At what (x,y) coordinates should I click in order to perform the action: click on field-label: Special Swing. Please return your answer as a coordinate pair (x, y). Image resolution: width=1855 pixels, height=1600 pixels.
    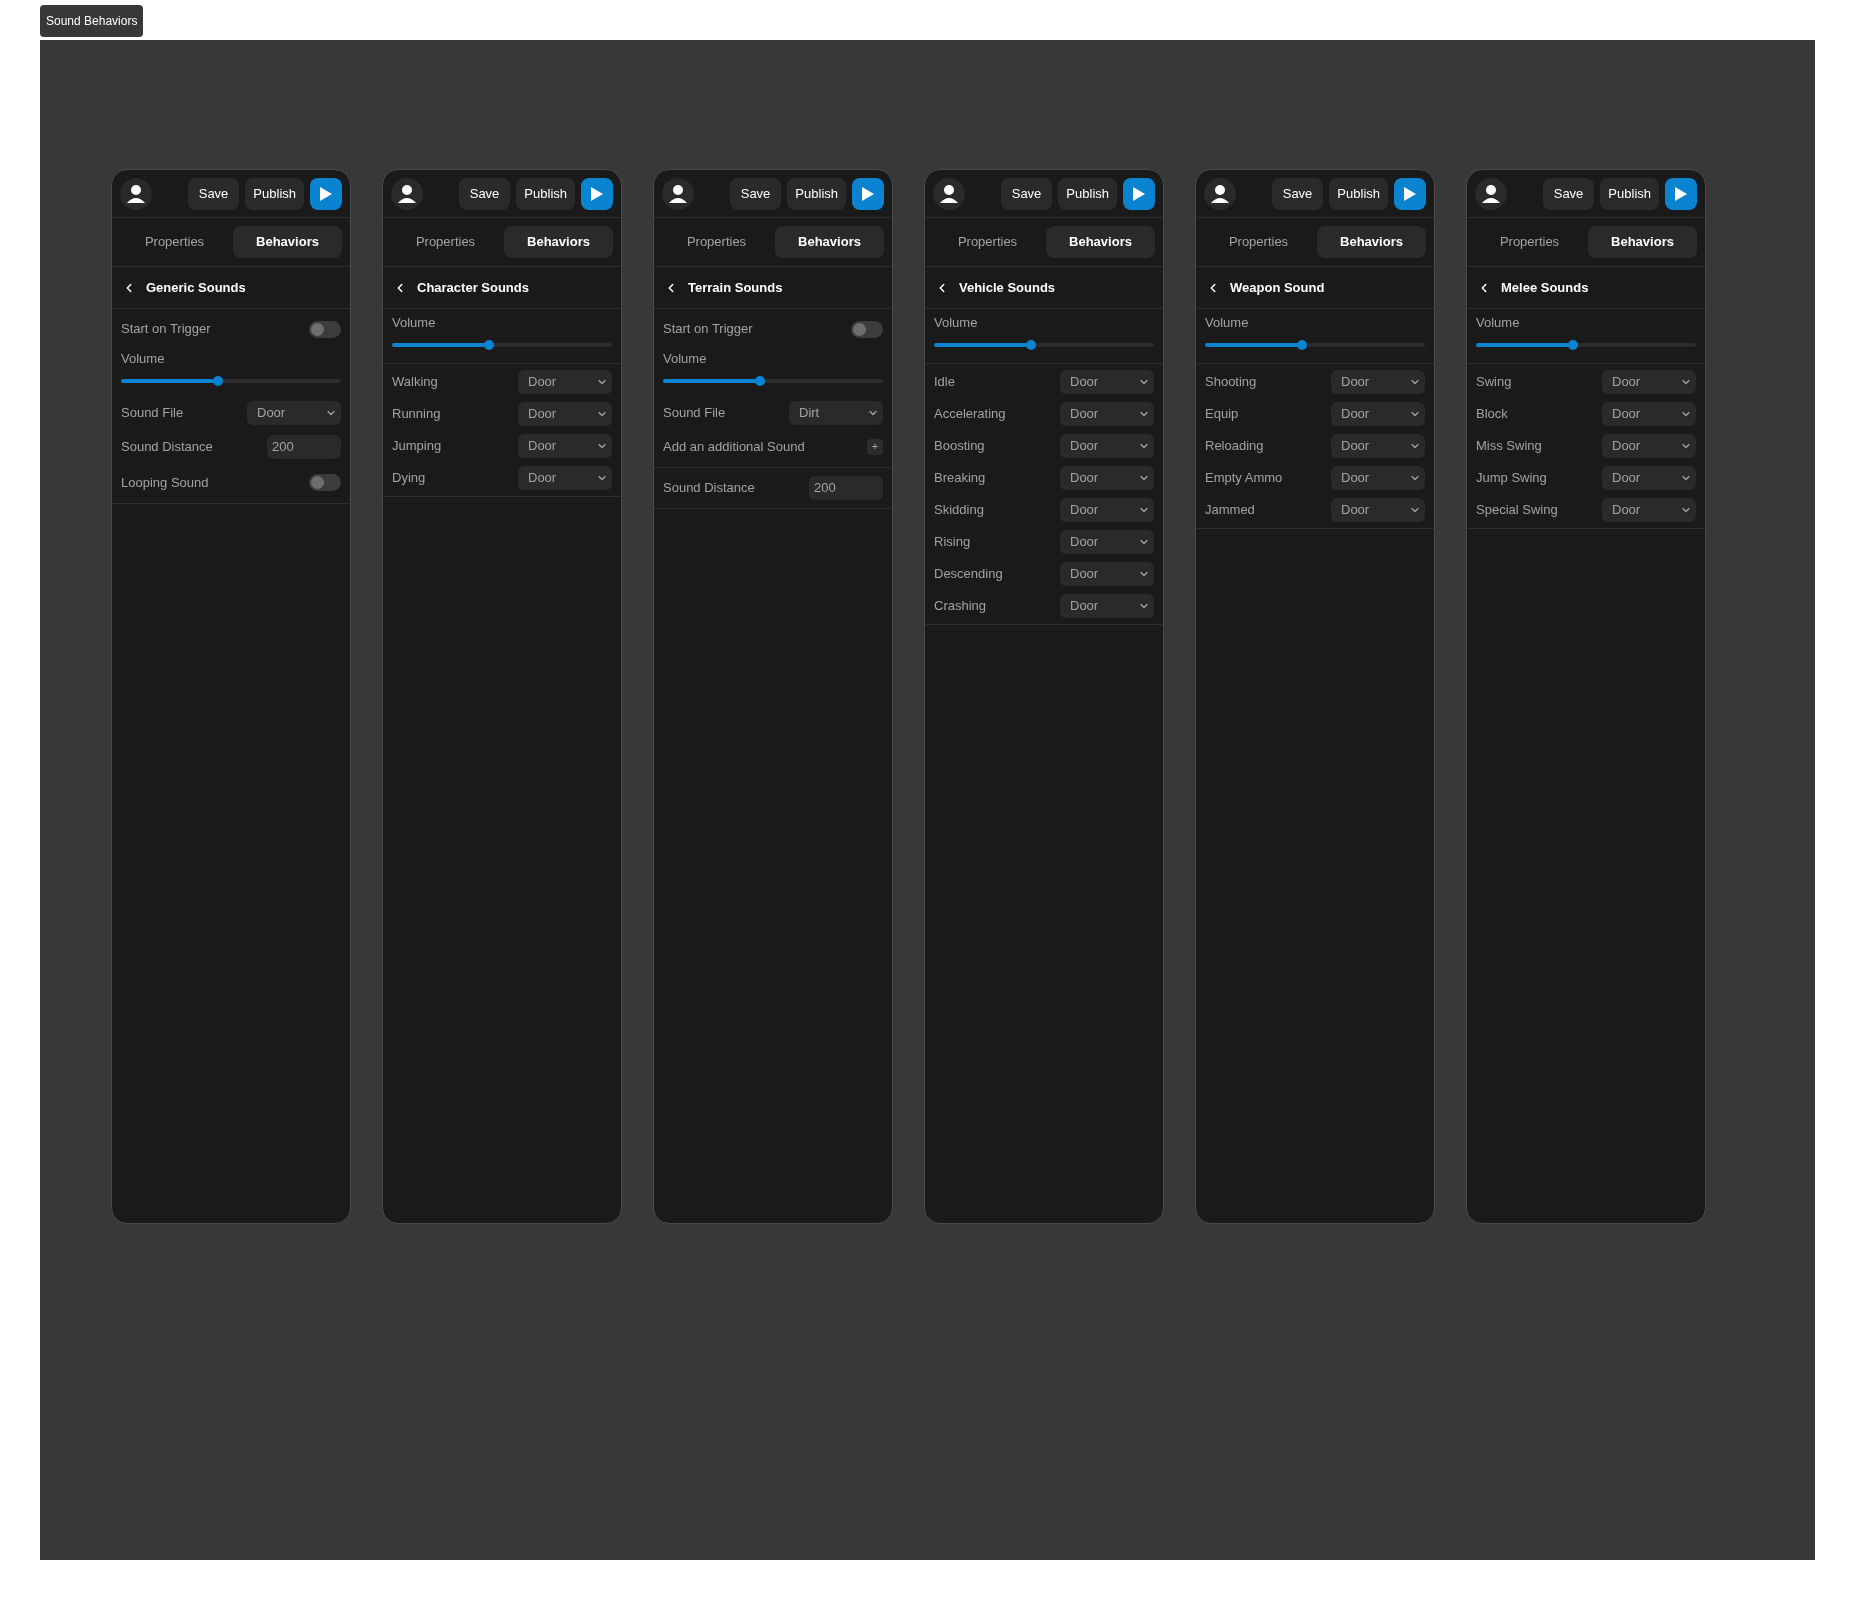
    Looking at the image, I should click on (1517, 509).